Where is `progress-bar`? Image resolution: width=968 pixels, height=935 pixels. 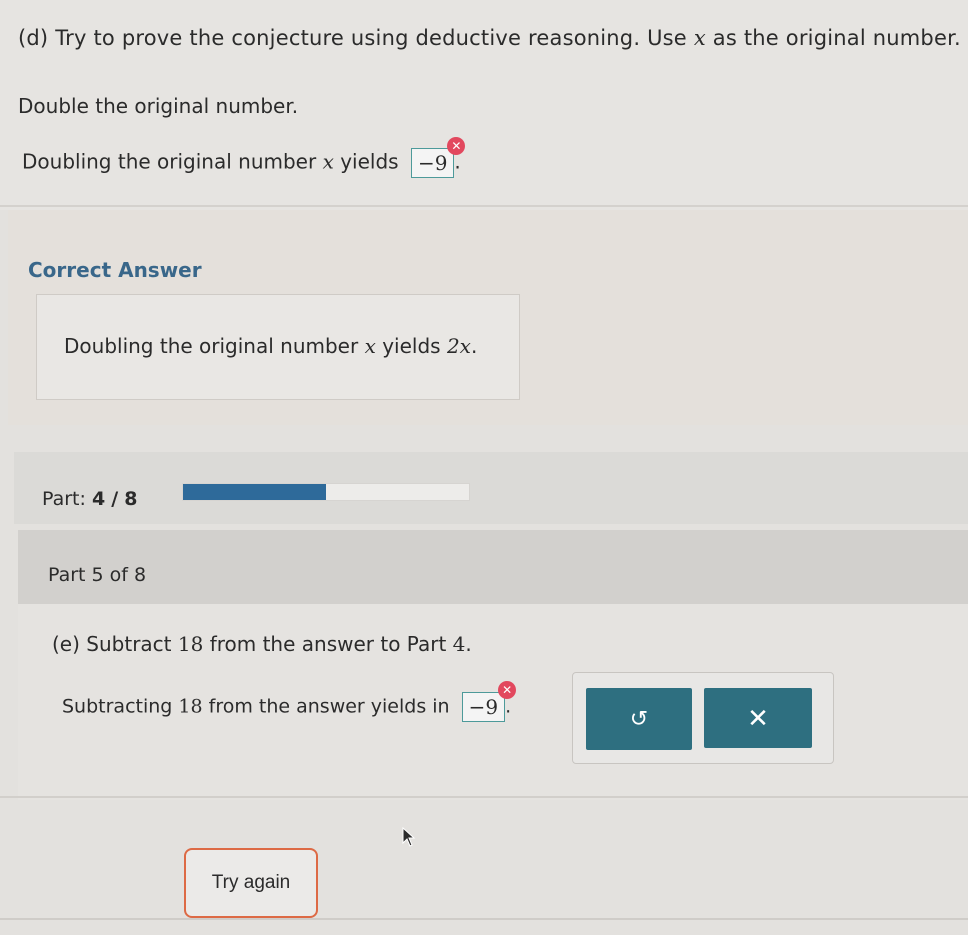 progress-bar is located at coordinates (326, 492).